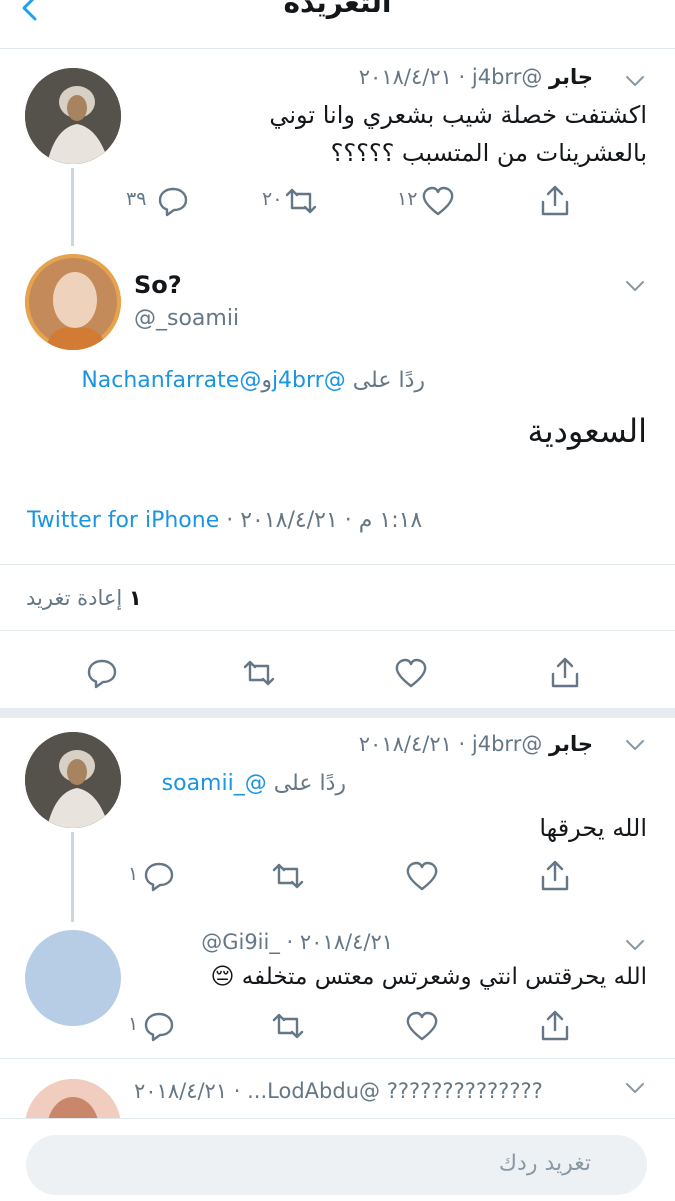 The height and width of the screenshot is (1201, 675). I want to click on tweet-meta: @Gi9ii_ · ٢٠١٨/٤/٢١, so click(297, 942).